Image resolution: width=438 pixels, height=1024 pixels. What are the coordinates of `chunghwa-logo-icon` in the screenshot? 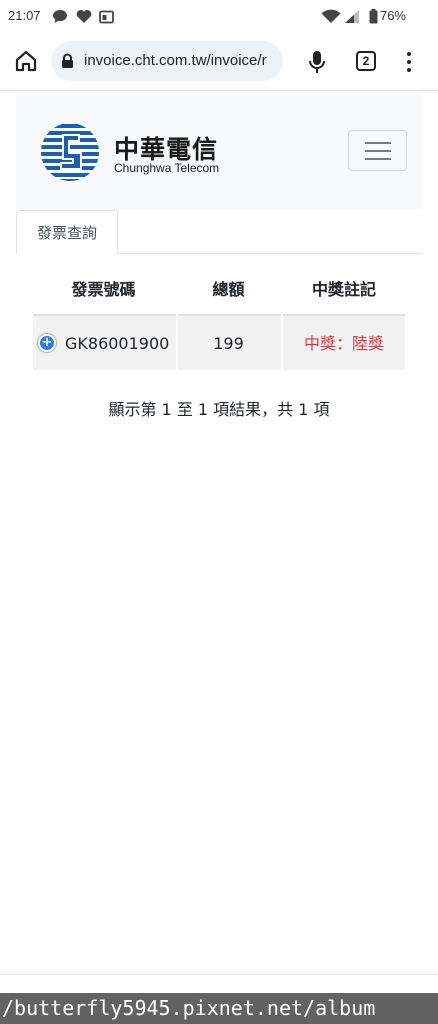 It's located at (70, 154).